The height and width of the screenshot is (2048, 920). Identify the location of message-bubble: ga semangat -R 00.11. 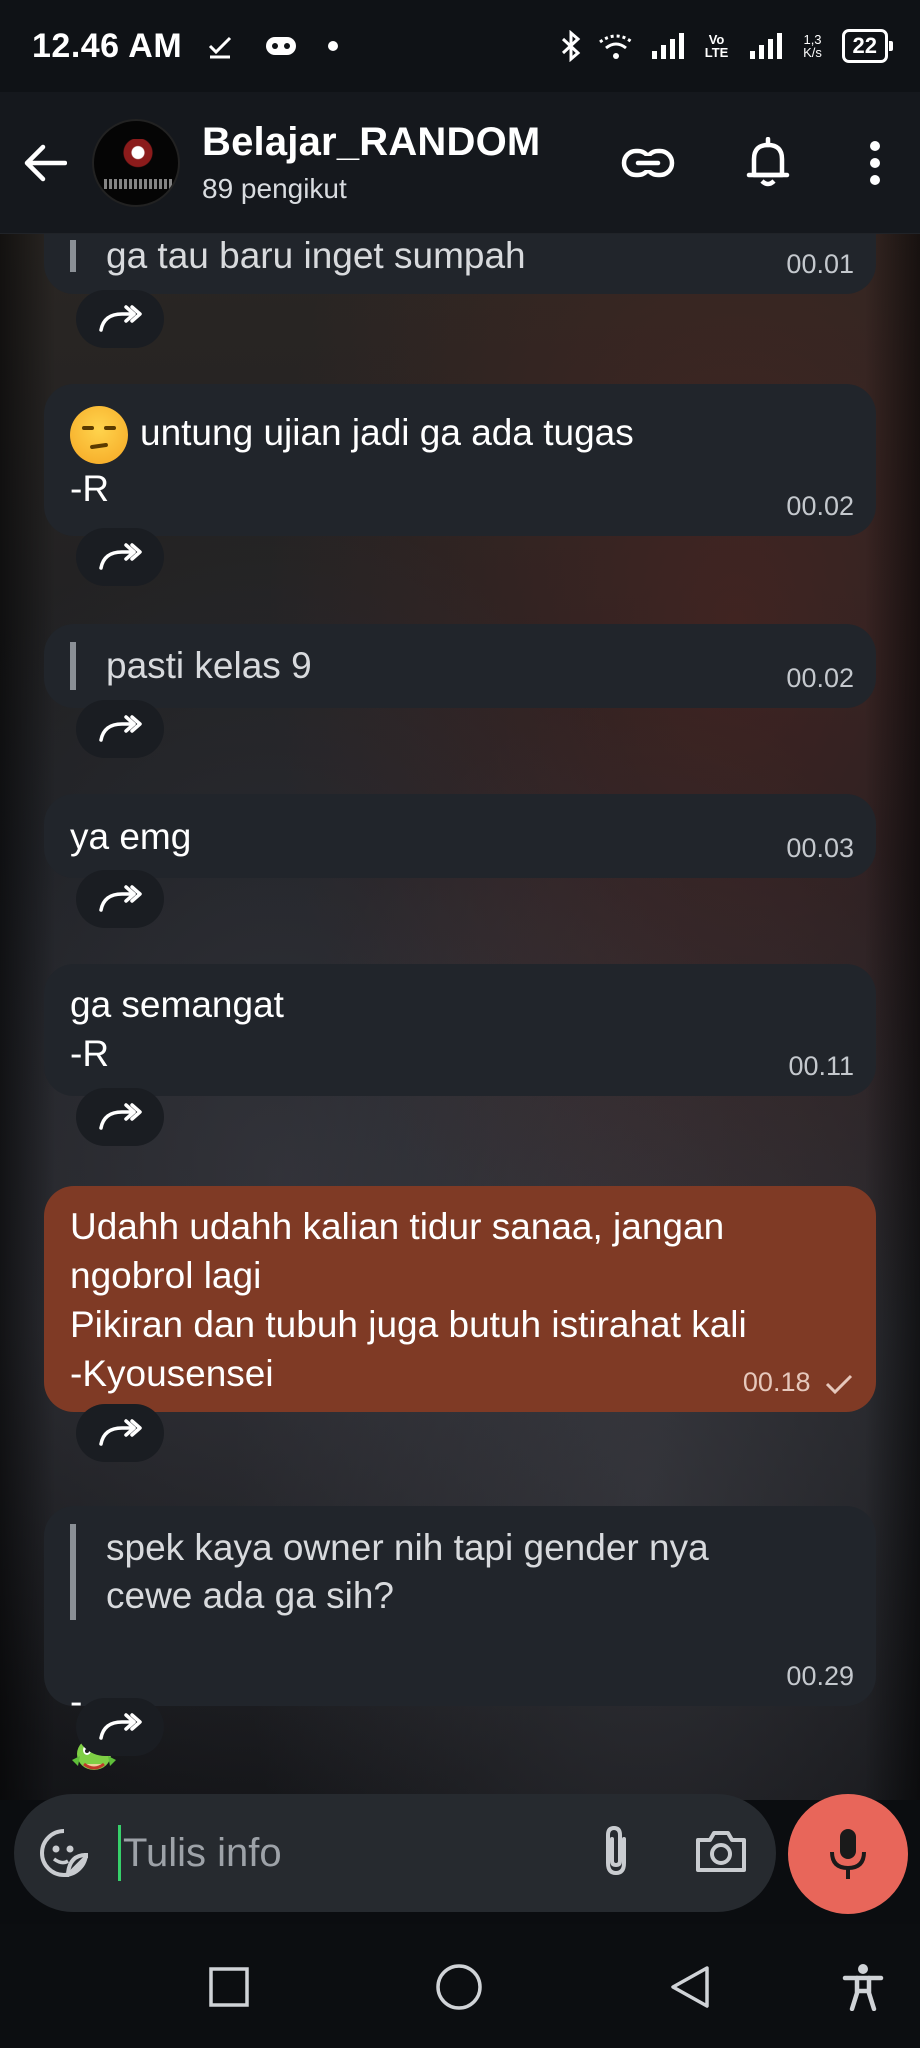
(460, 1030).